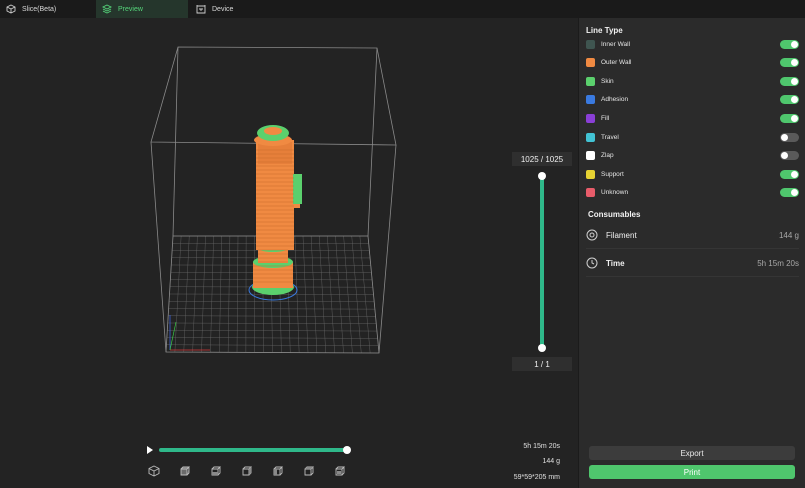 Image resolution: width=805 pixels, height=488 pixels. What do you see at coordinates (616, 44) in the screenshot?
I see `line-type-label: Inner Wall` at bounding box center [616, 44].